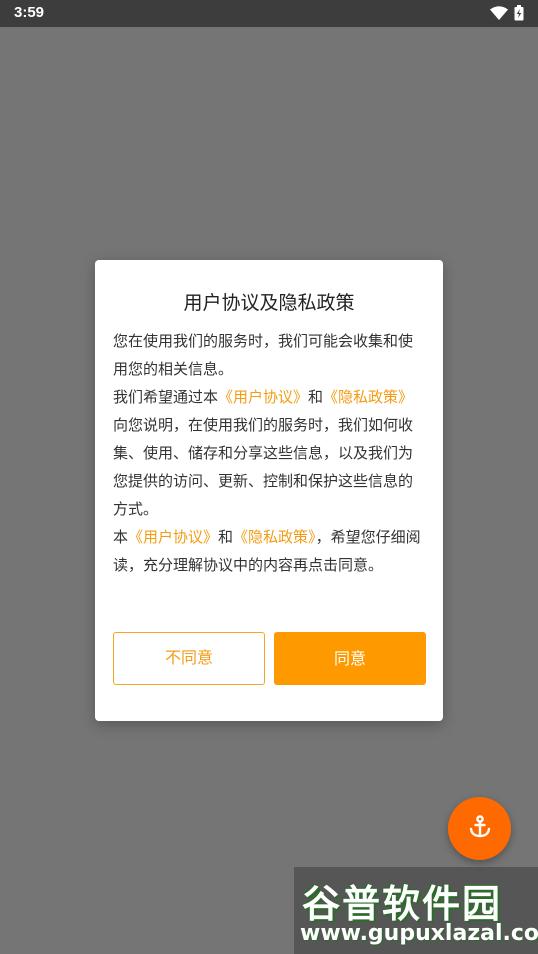  Describe the element at coordinates (368, 397) in the screenshot. I see `privacy-policy-link: 《隐私政策》` at that location.